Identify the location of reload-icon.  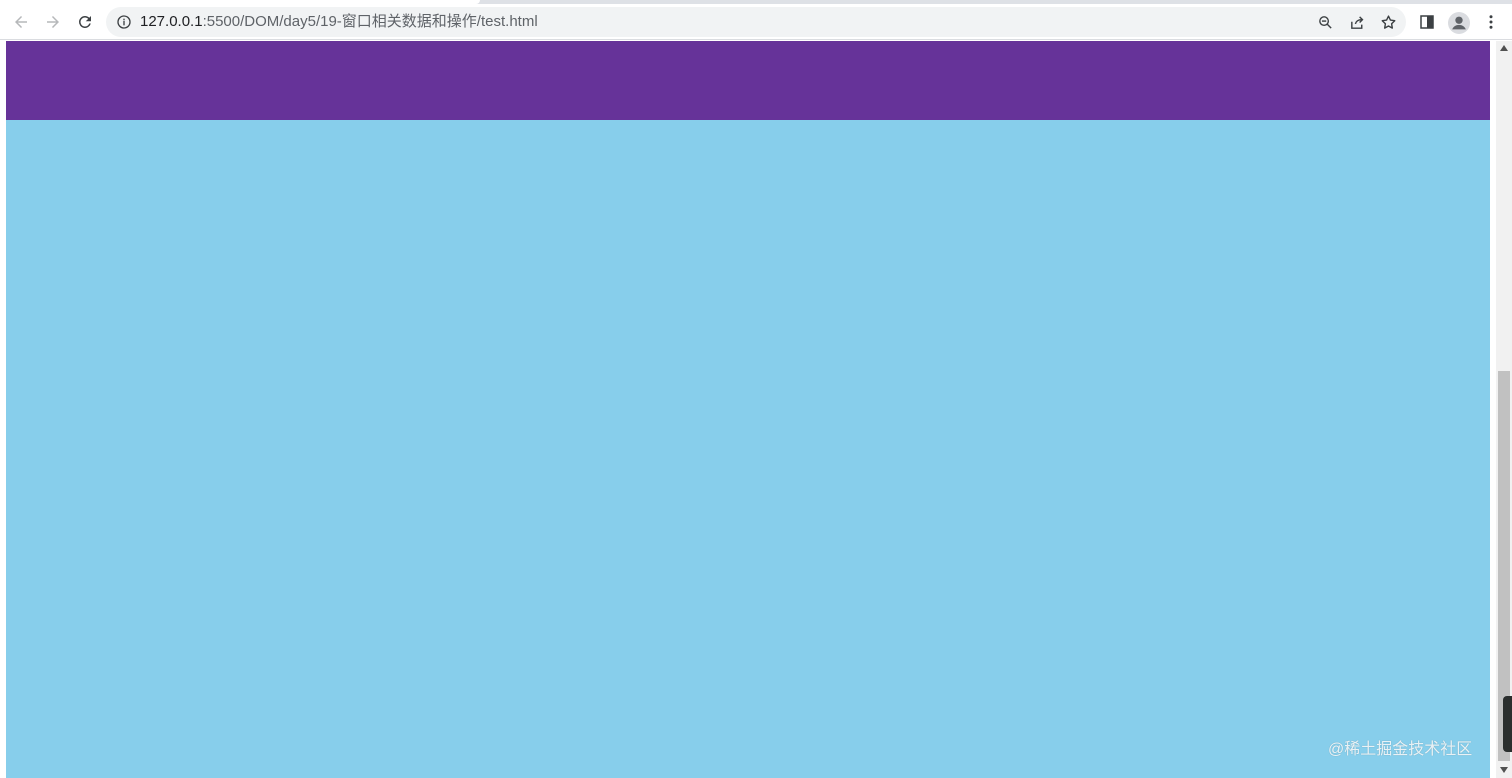
(84, 21).